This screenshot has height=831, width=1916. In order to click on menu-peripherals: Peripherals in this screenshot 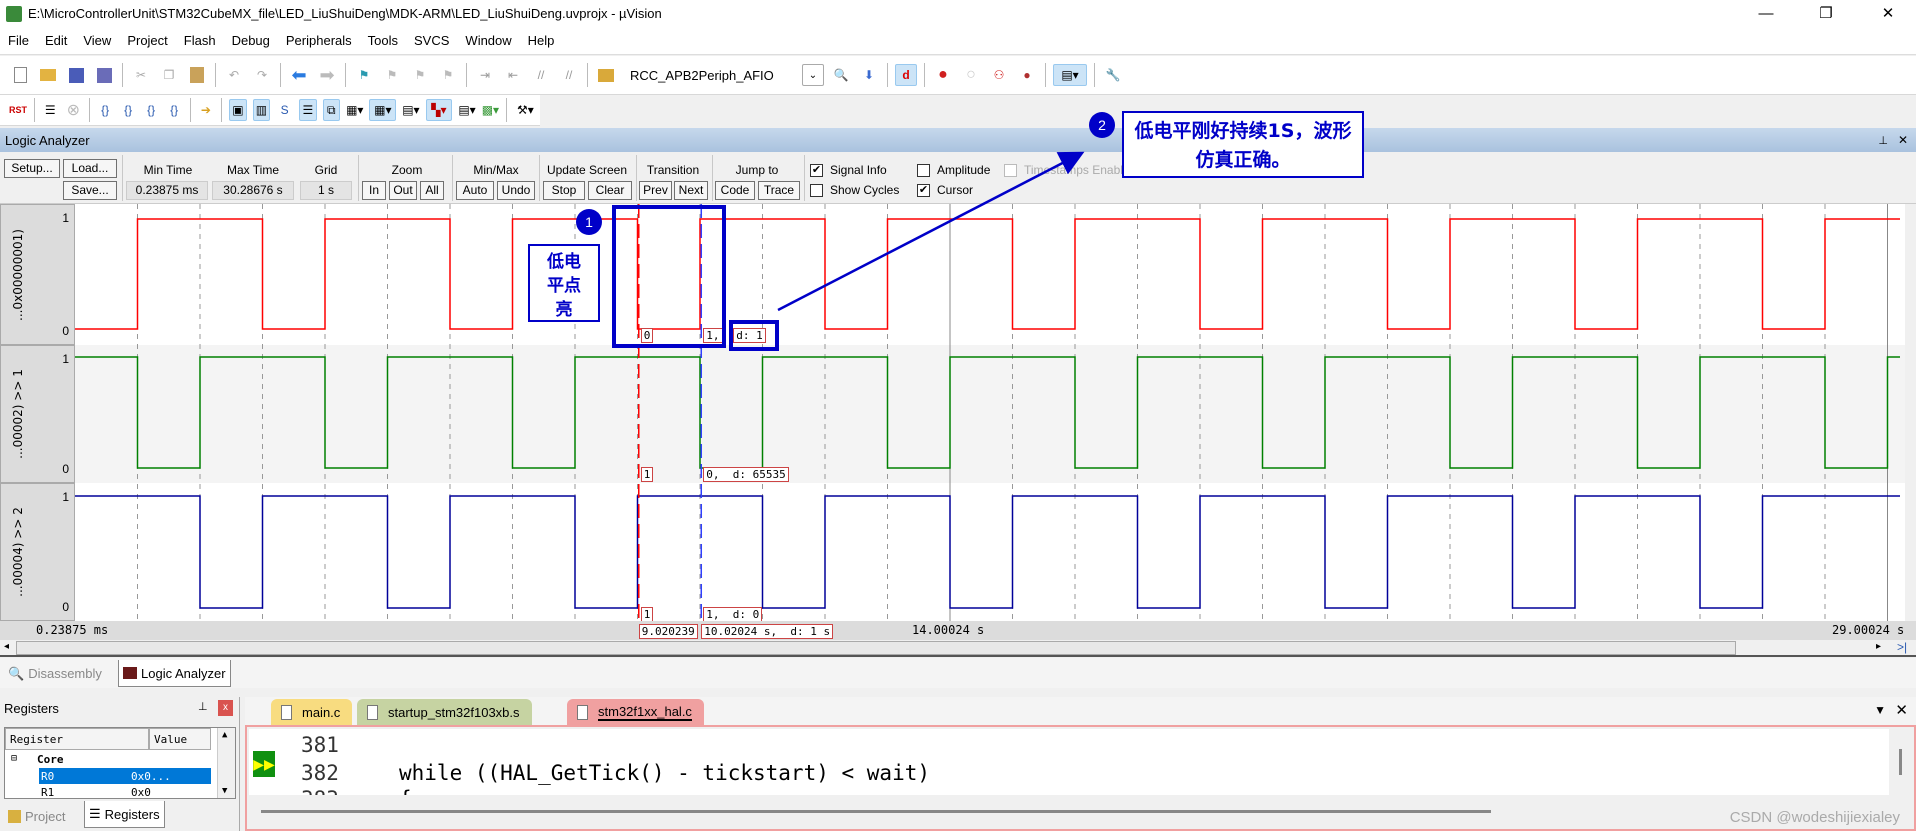, I will do `click(319, 40)`.